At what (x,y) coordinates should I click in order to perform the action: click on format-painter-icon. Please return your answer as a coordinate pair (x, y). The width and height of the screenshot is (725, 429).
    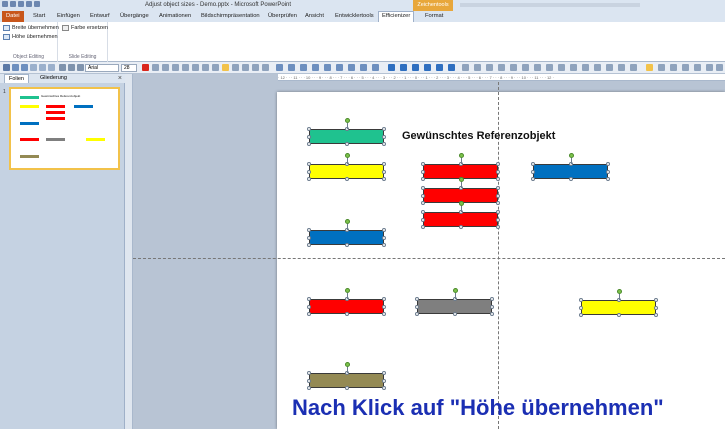
    Looking at the image, I should click on (71, 67).